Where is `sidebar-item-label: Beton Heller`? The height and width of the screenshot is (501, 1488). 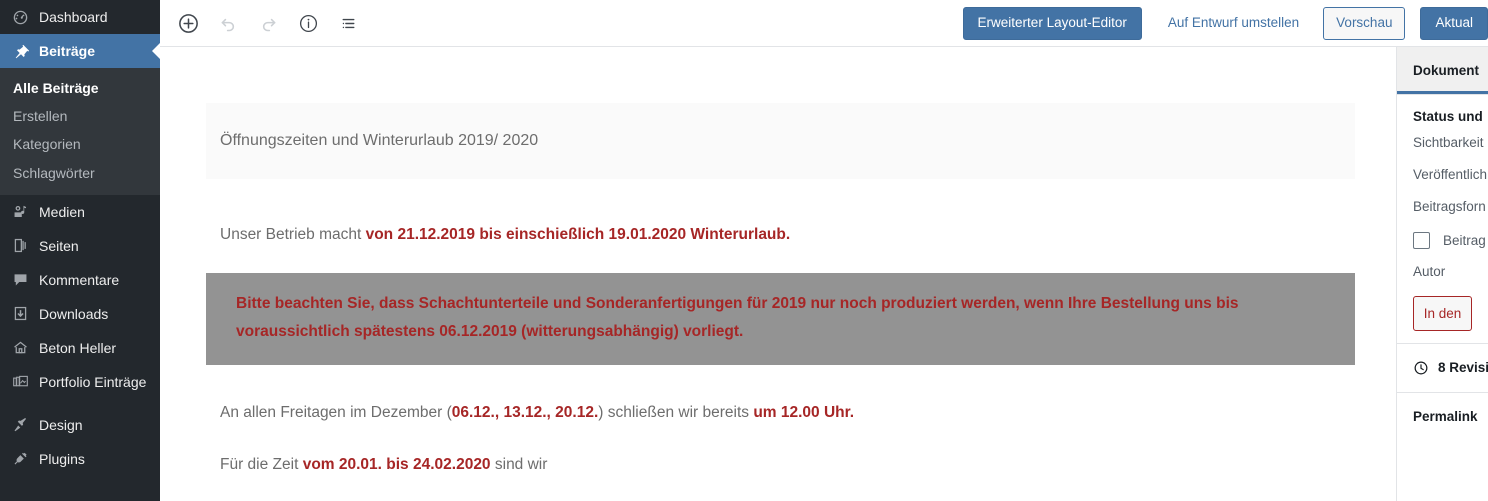 sidebar-item-label: Beton Heller is located at coordinates (78, 347).